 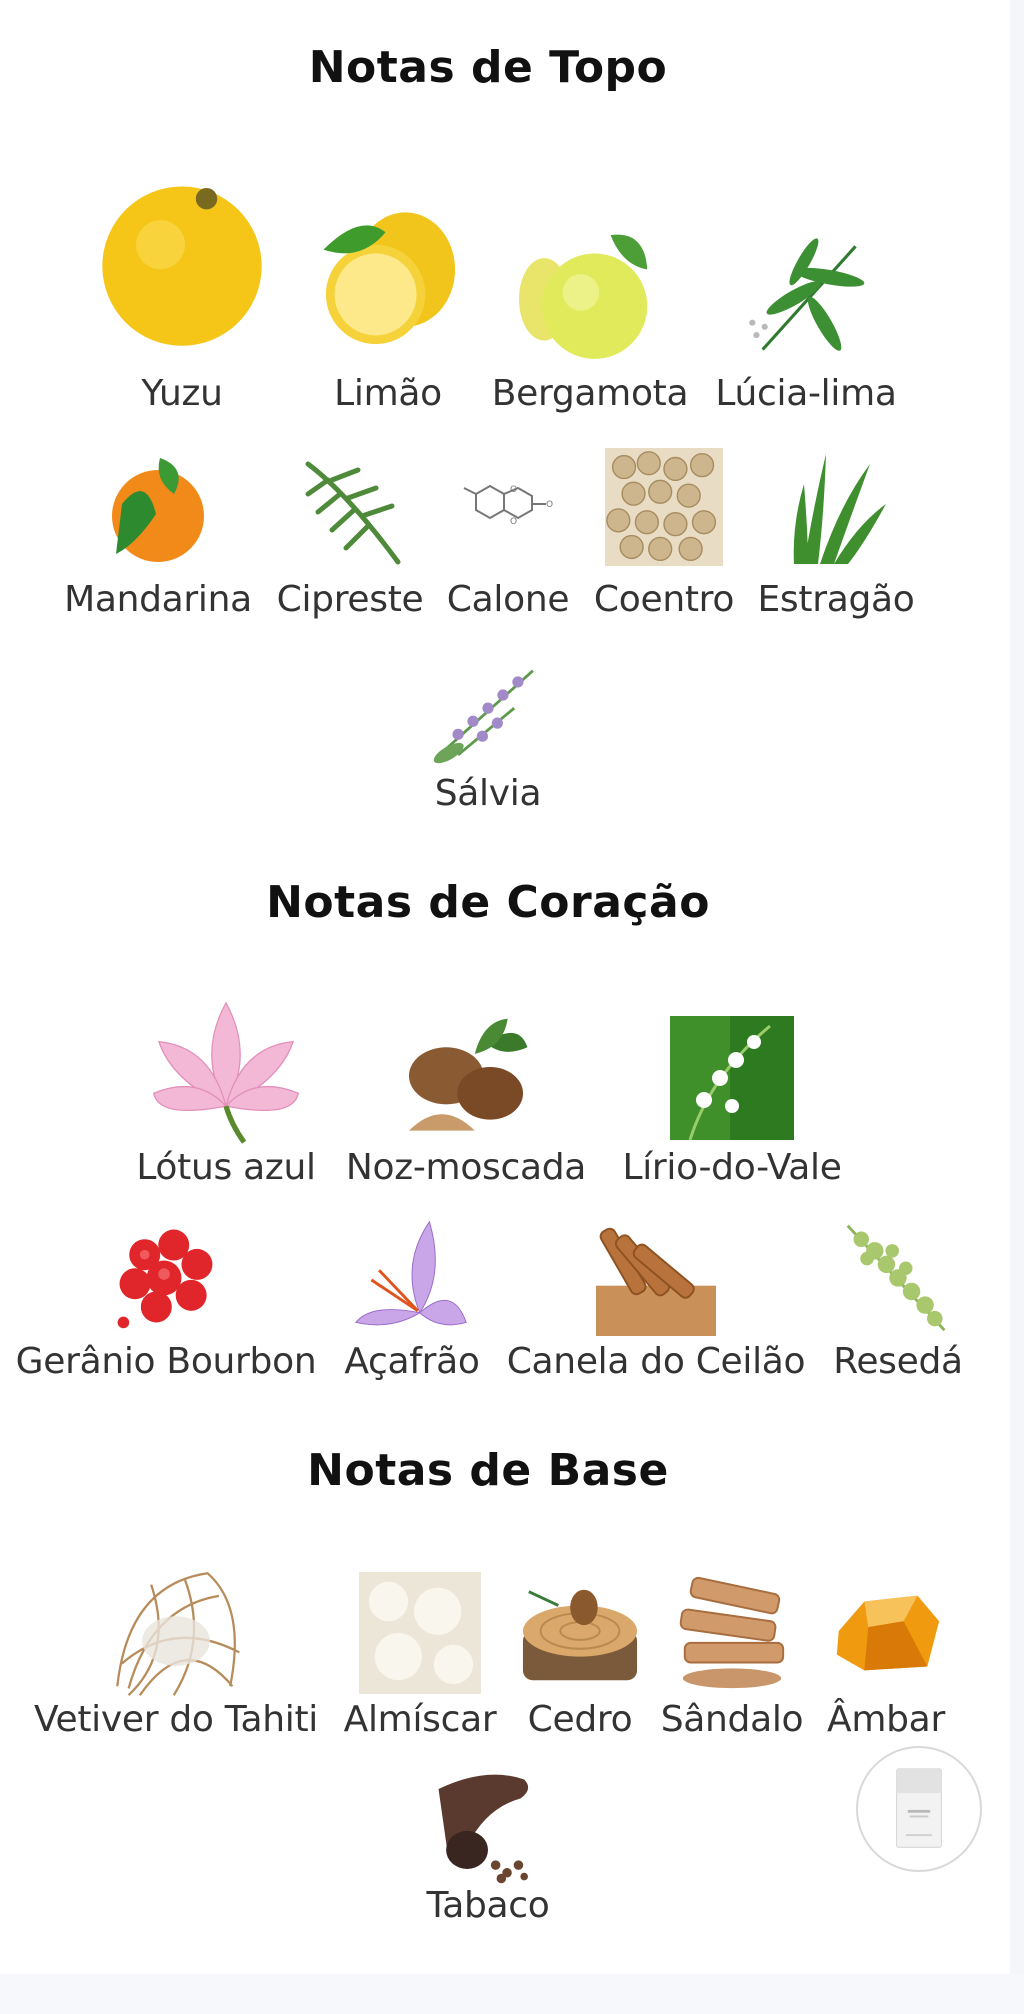 What do you see at coordinates (732, 1078) in the screenshot?
I see `lily-of-the-valley-icon` at bounding box center [732, 1078].